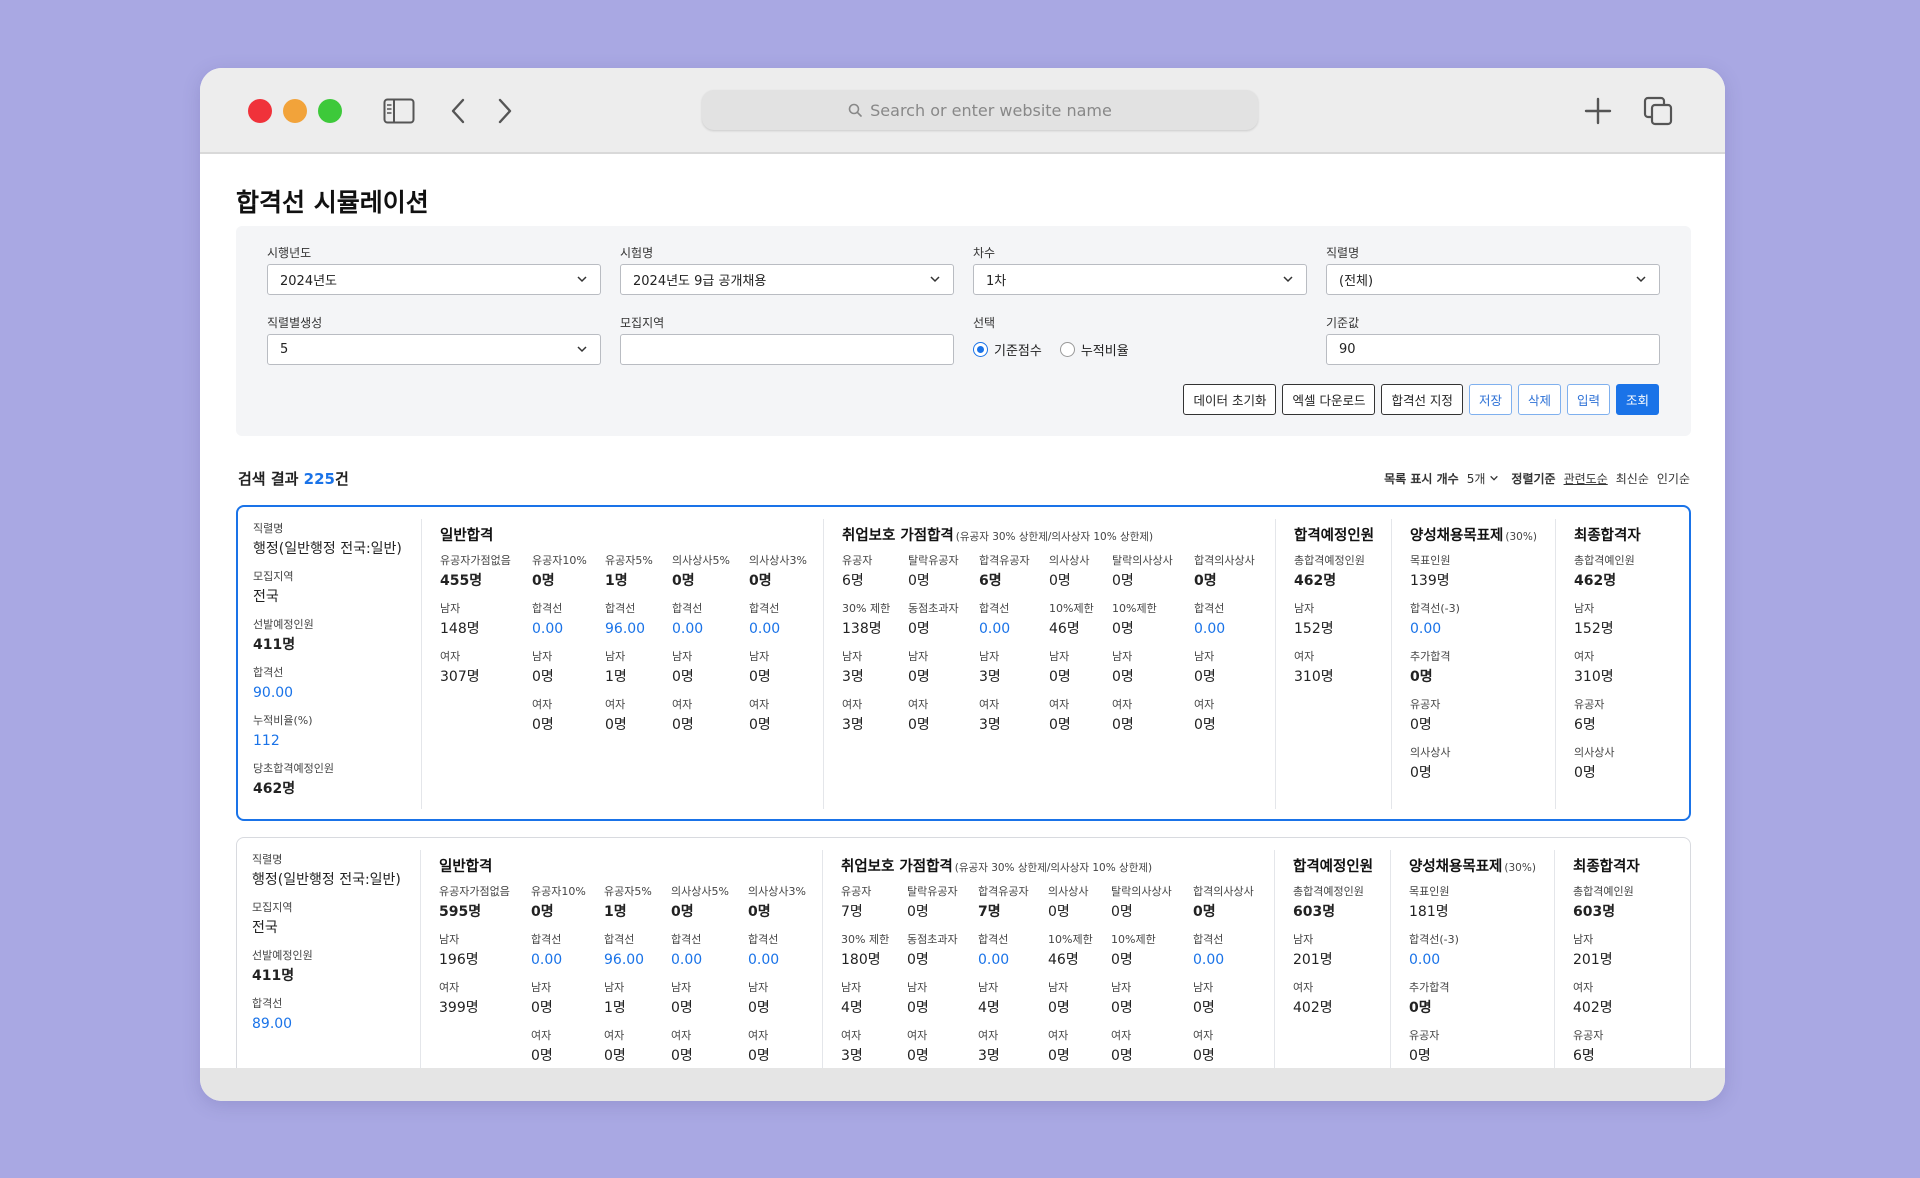 The height and width of the screenshot is (1178, 1920). What do you see at coordinates (547, 960) in the screenshot?
I see `general-value: 0.00` at bounding box center [547, 960].